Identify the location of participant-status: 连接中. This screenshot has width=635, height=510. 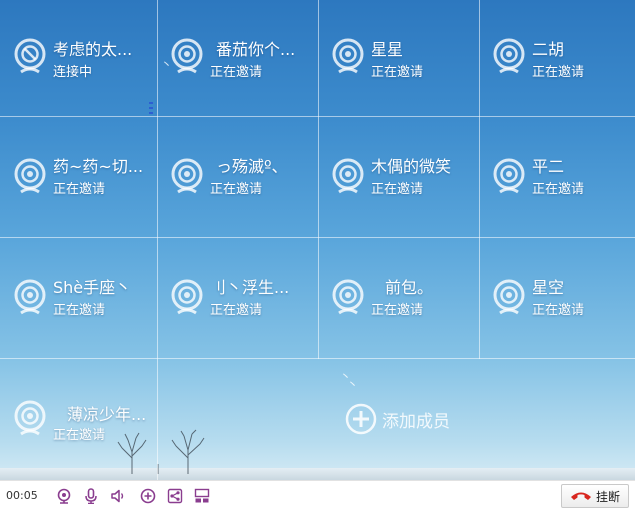
(73, 72).